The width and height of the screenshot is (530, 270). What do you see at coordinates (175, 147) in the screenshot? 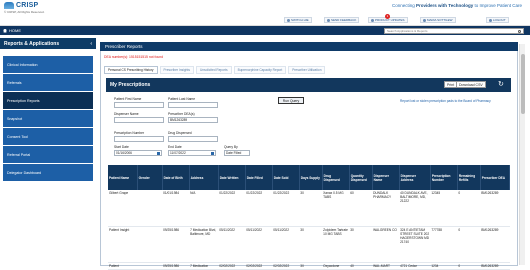
I see `end-date-label: End Date` at bounding box center [175, 147].